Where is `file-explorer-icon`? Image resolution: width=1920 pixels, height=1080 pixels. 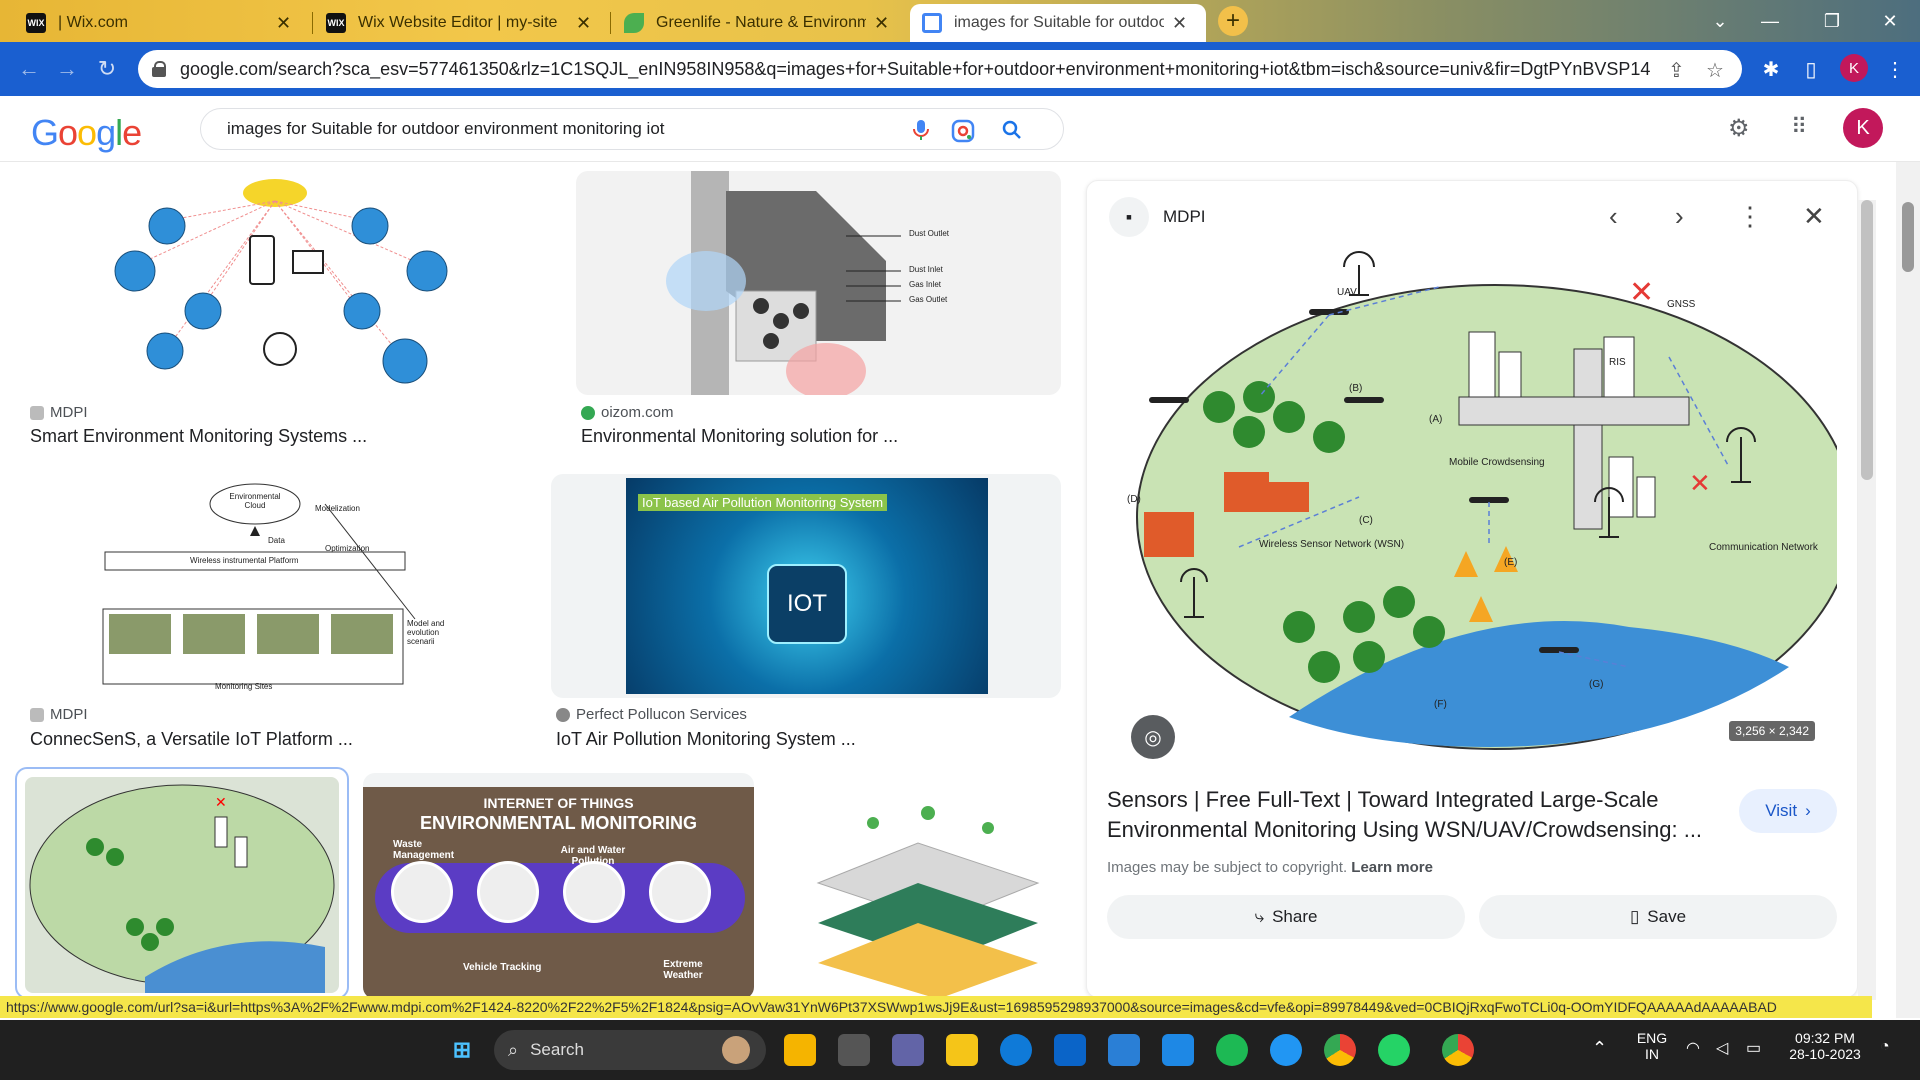 file-explorer-icon is located at coordinates (962, 1050).